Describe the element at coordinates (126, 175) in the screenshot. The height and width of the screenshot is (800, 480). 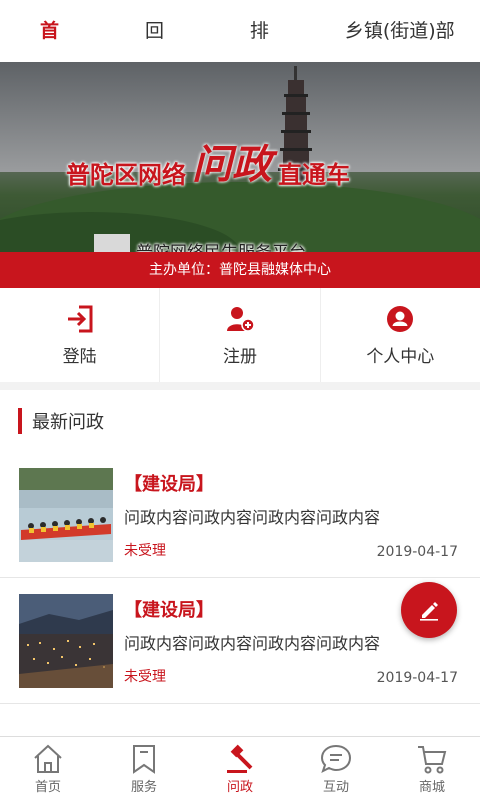
I see `banner-title-prefix: 普陀区网络` at that location.